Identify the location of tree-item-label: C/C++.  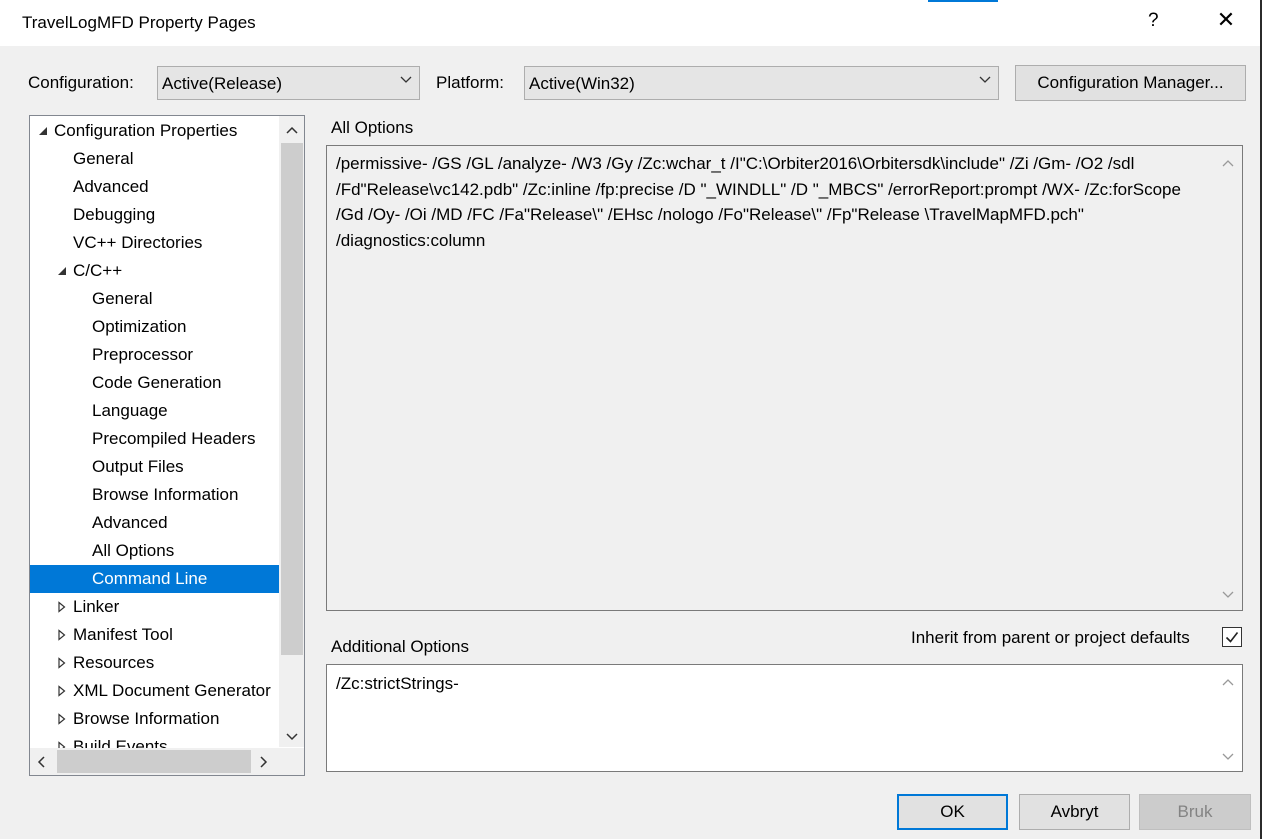
(98, 270).